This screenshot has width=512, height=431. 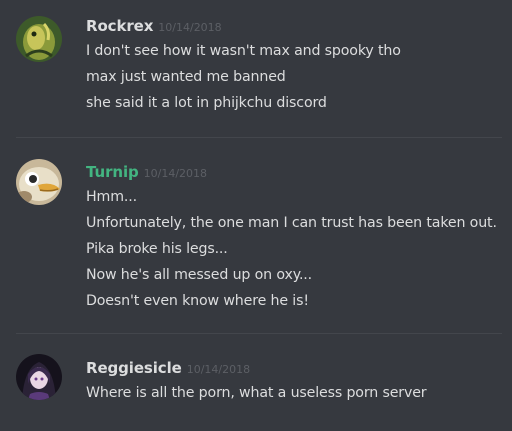 What do you see at coordinates (134, 368) in the screenshot?
I see `username: Reggiesicle` at bounding box center [134, 368].